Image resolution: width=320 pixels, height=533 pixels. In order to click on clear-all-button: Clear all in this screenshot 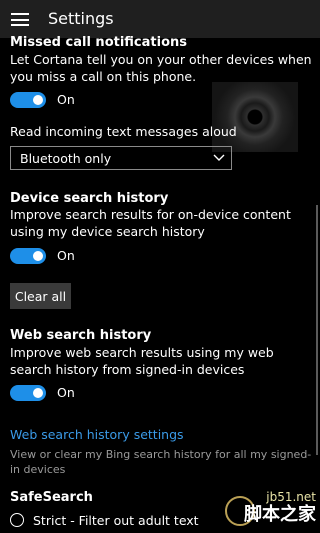, I will do `click(40, 296)`.